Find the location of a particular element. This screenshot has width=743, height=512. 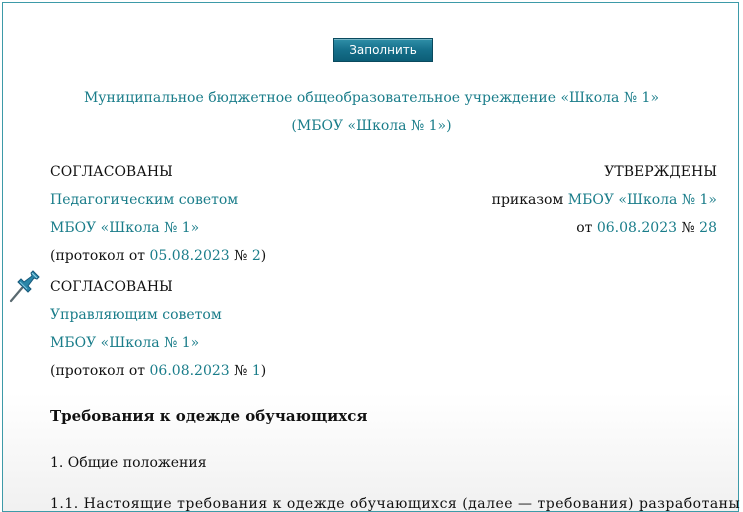

protocol-suffix: ) is located at coordinates (263, 256).